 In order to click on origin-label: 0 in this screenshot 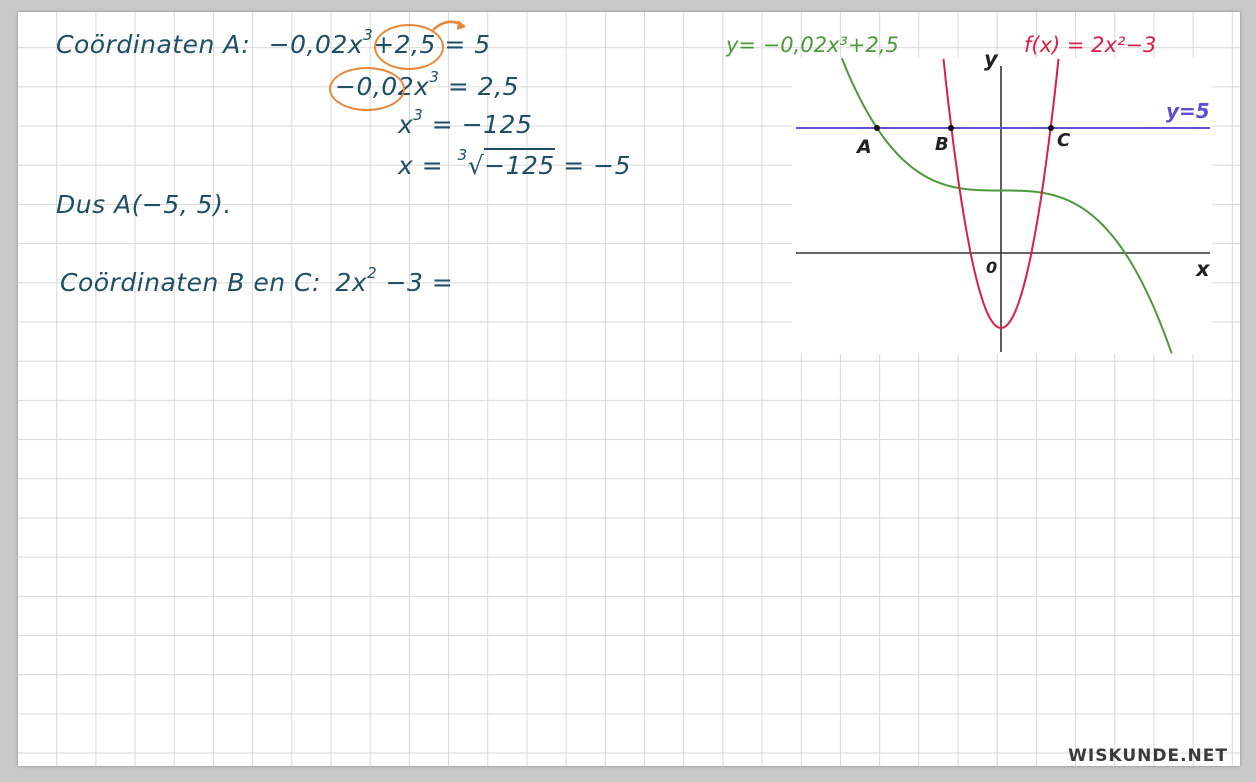, I will do `click(991, 267)`.